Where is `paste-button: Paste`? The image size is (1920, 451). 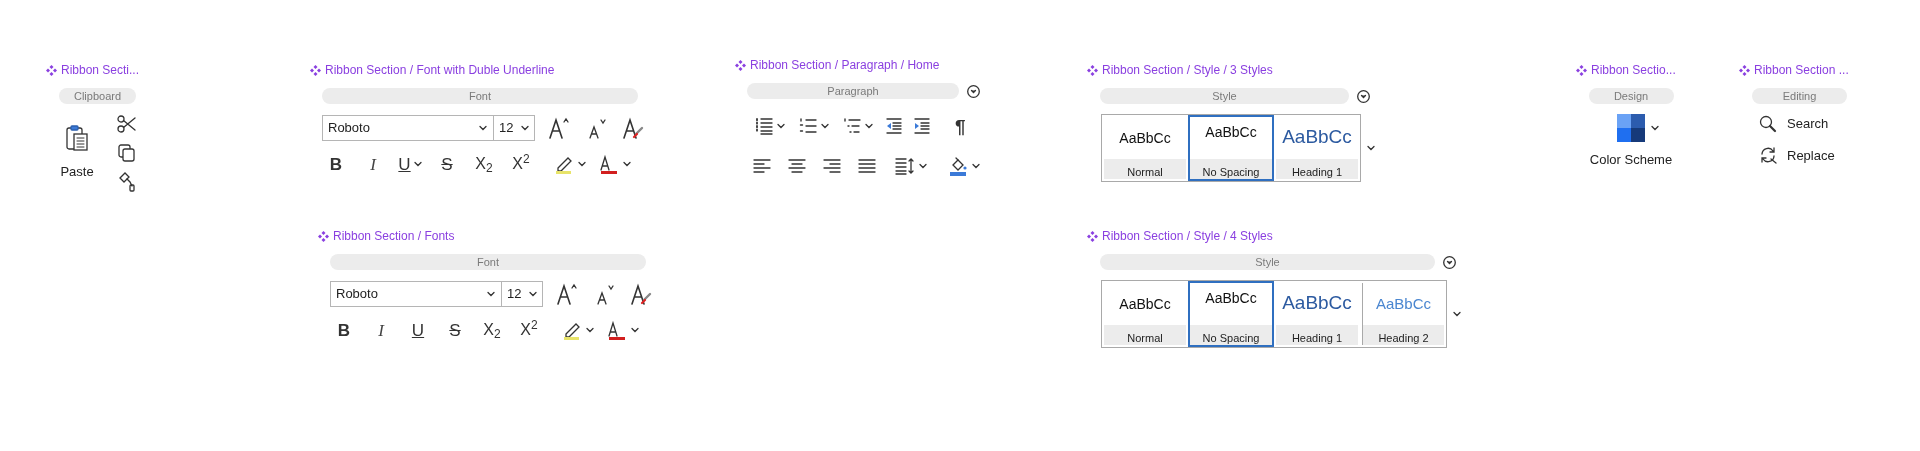 paste-button: Paste is located at coordinates (77, 152).